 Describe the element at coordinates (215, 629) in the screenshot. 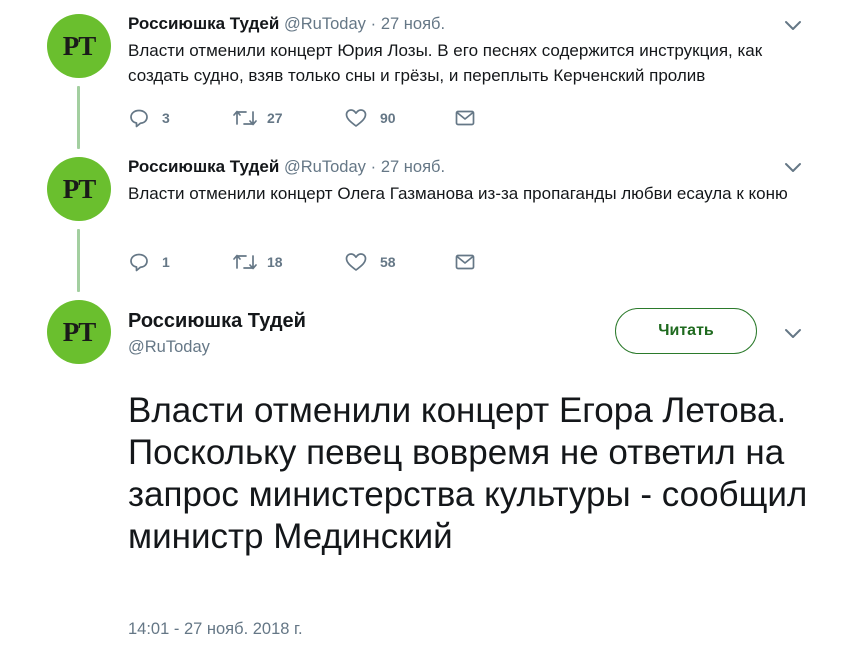

I see `tweet-timestamp: 14:01 - 27 нояб. 2018 г.` at that location.